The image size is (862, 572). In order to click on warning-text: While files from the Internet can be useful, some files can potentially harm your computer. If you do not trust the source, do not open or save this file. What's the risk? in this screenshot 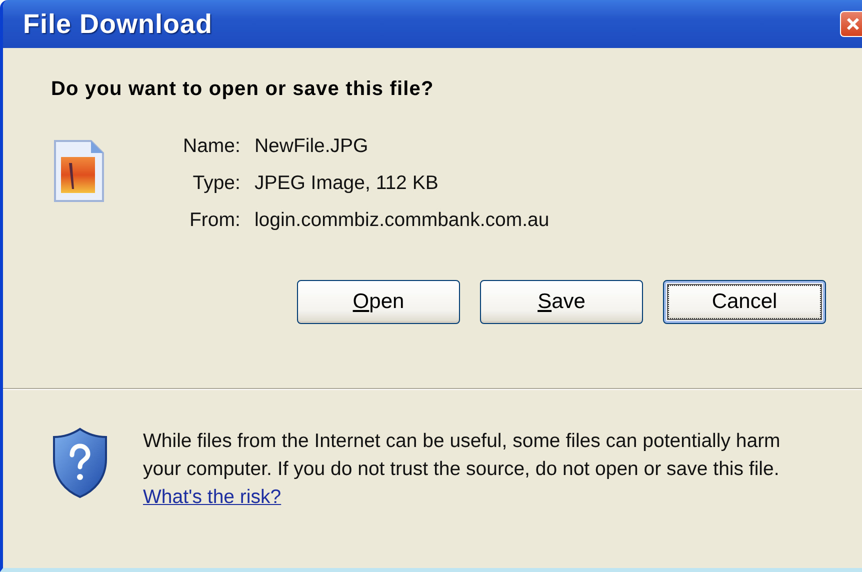, I will do `click(462, 469)`.